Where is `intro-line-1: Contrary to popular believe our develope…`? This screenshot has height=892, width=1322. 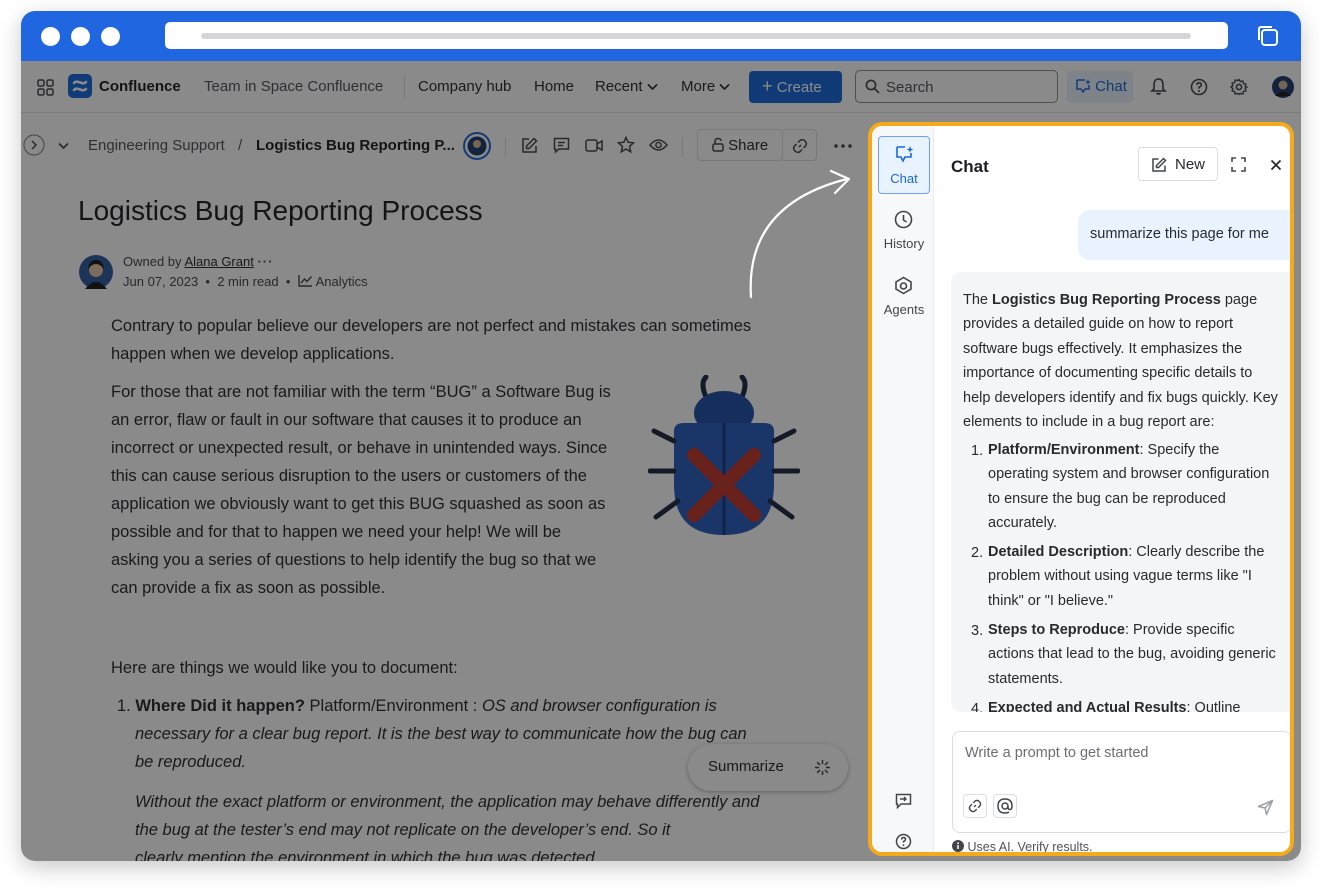 intro-line-1: Contrary to popular believe our develope… is located at coordinates (431, 326).